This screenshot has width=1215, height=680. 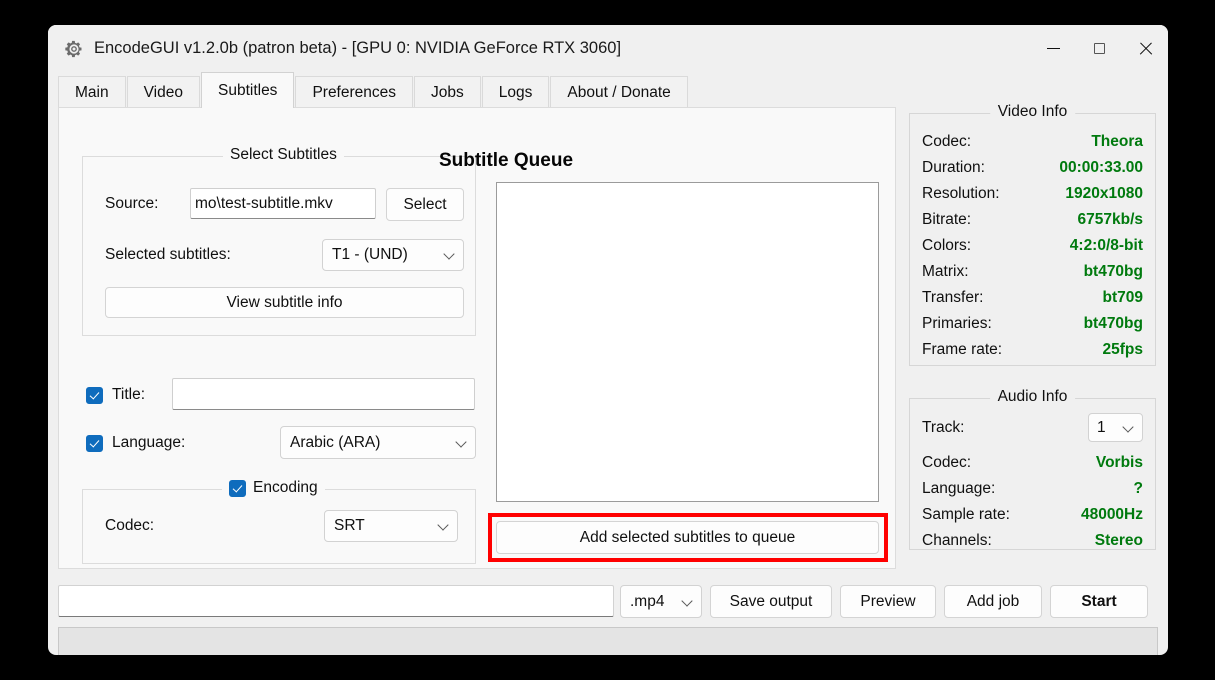 What do you see at coordinates (391, 526) in the screenshot?
I see `codec-dropdown: SRT` at bounding box center [391, 526].